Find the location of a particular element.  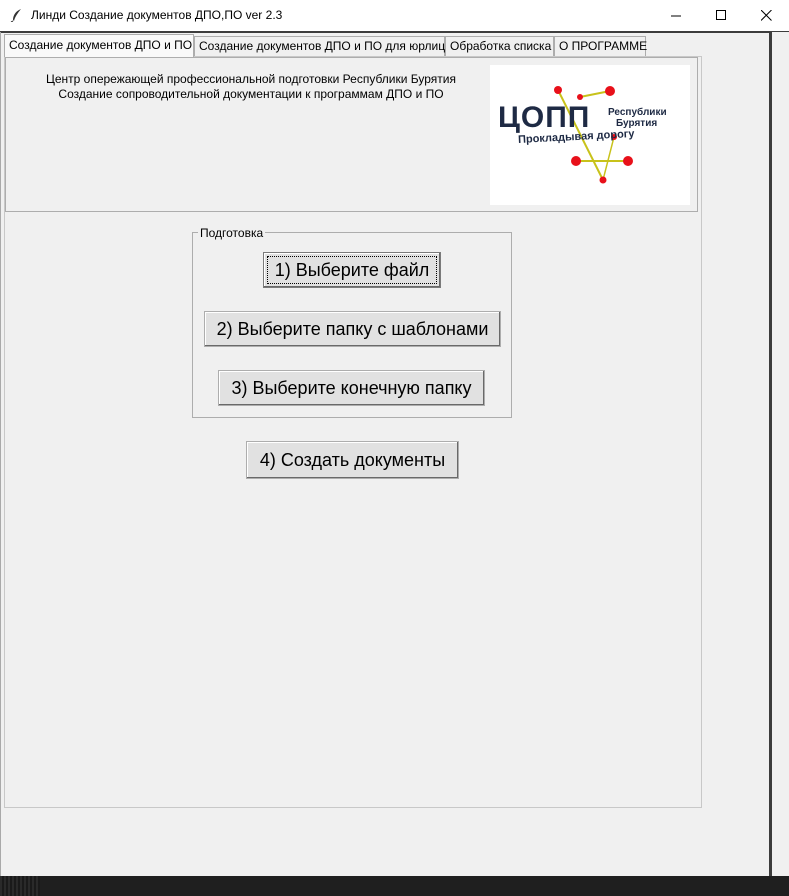

window-frame-top is located at coordinates (394, 32).